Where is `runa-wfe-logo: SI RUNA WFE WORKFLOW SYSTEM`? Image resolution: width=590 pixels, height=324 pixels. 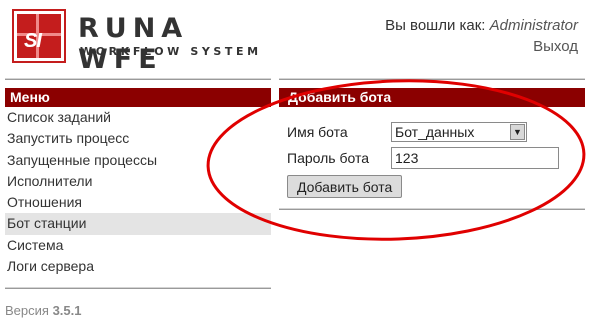 runa-wfe-logo: SI RUNA WFE WORKFLOW SYSTEM is located at coordinates (140, 42).